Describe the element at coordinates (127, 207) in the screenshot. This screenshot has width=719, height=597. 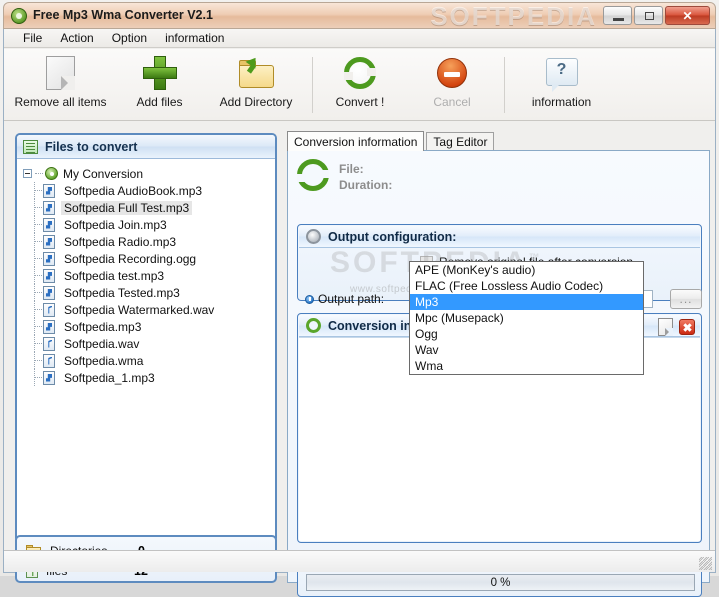
I see `tree-item-label: Softpedia Full Test.mp3` at that location.